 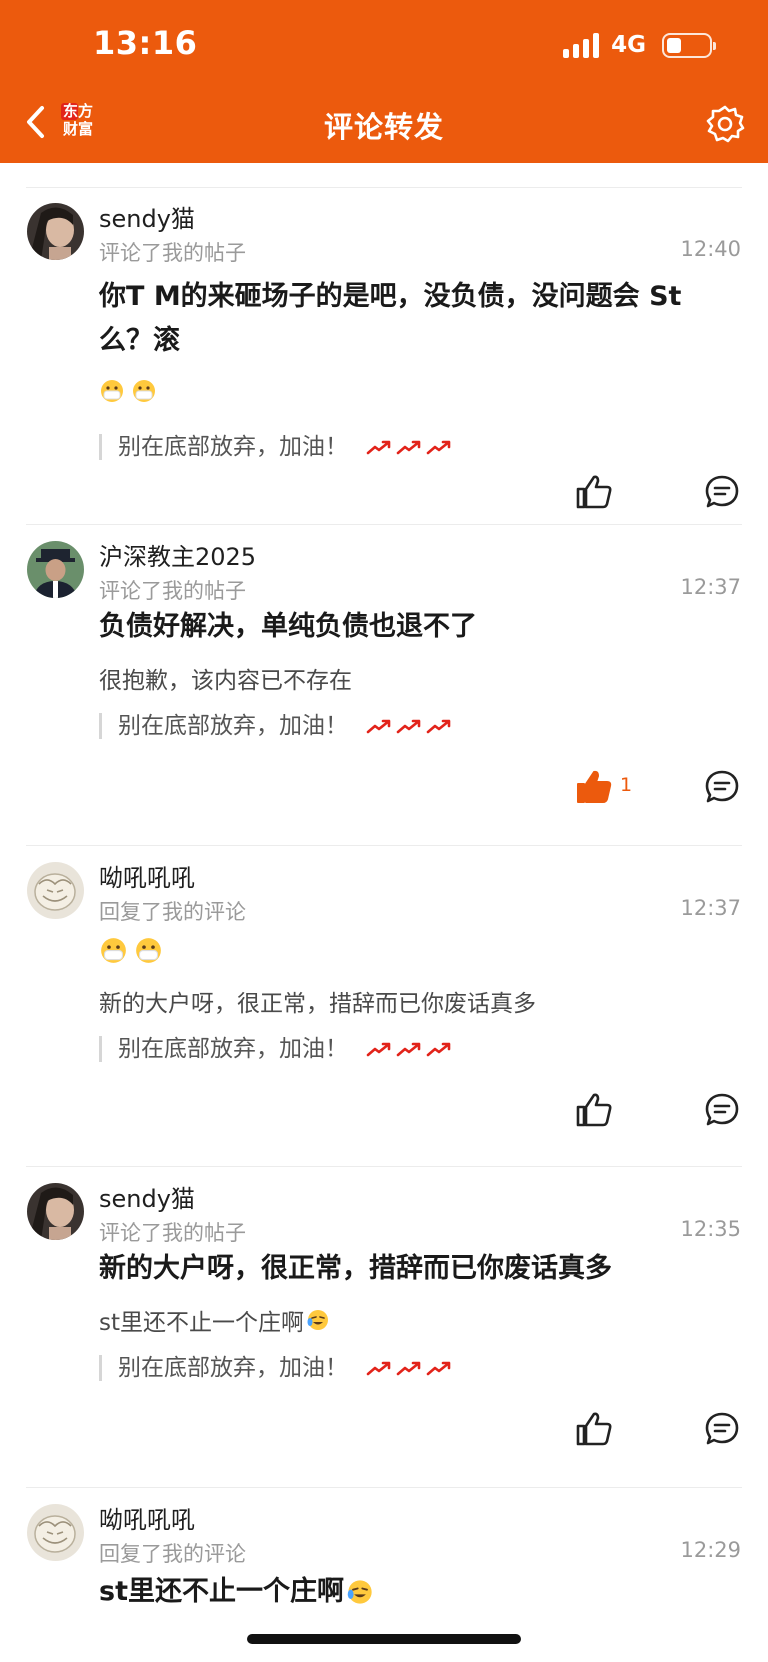 I want to click on app-logo: 东方 财富, so click(x=78, y=122).